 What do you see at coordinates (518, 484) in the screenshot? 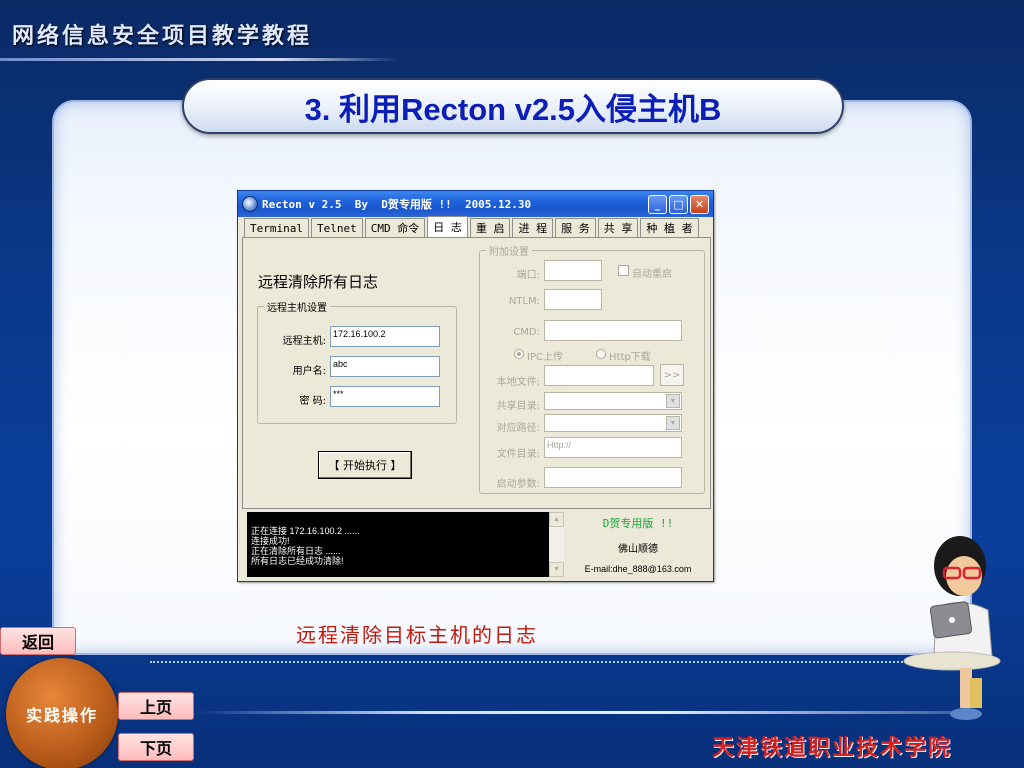
I see `launch-args-label: 启动参数:` at bounding box center [518, 484].